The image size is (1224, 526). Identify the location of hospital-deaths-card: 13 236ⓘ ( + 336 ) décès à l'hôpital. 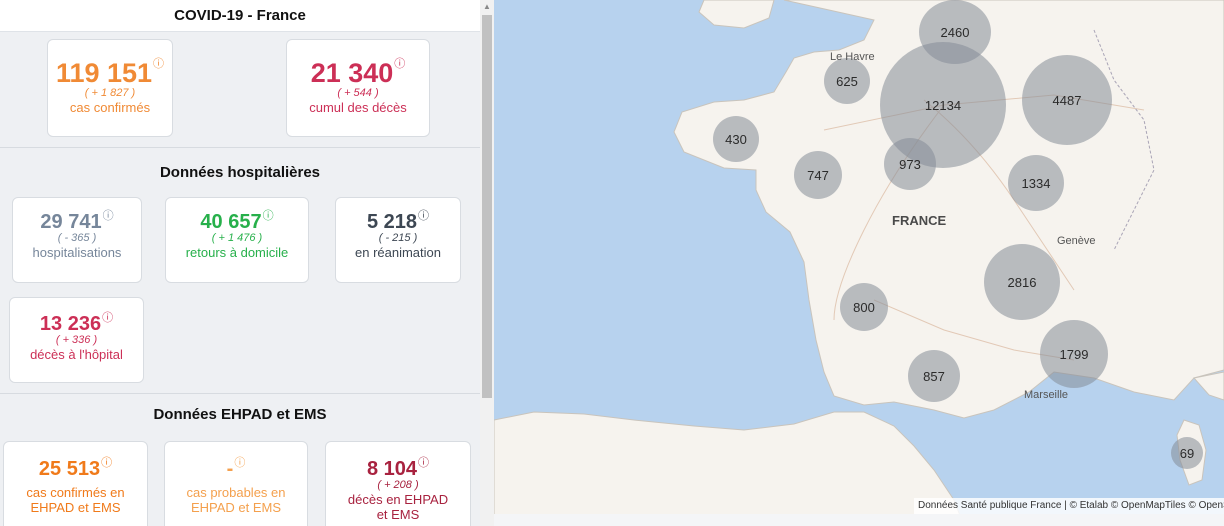
(76, 340).